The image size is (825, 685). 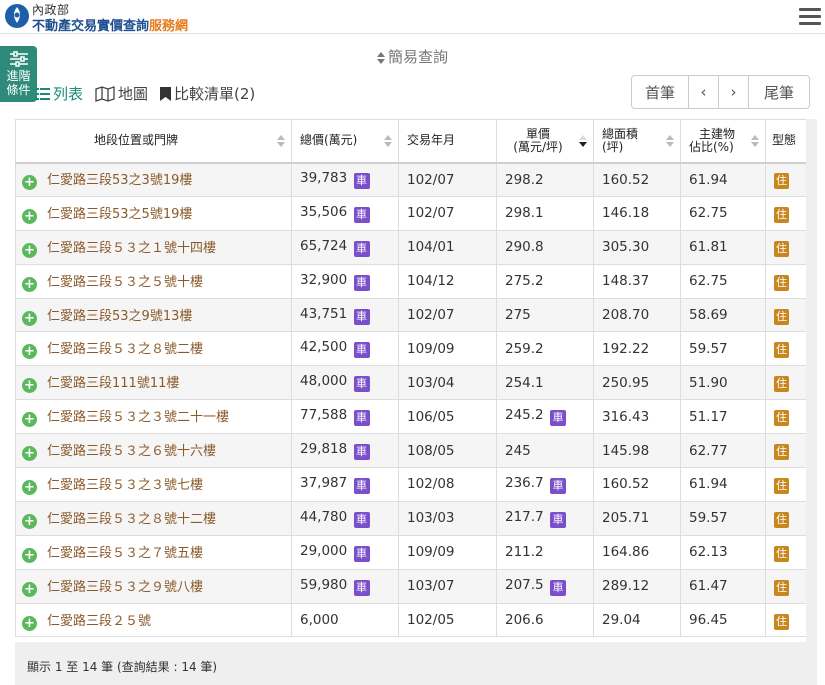 What do you see at coordinates (153, 179) in the screenshot?
I see `cell-address: + 仁愛路三段53之3號19樓` at bounding box center [153, 179].